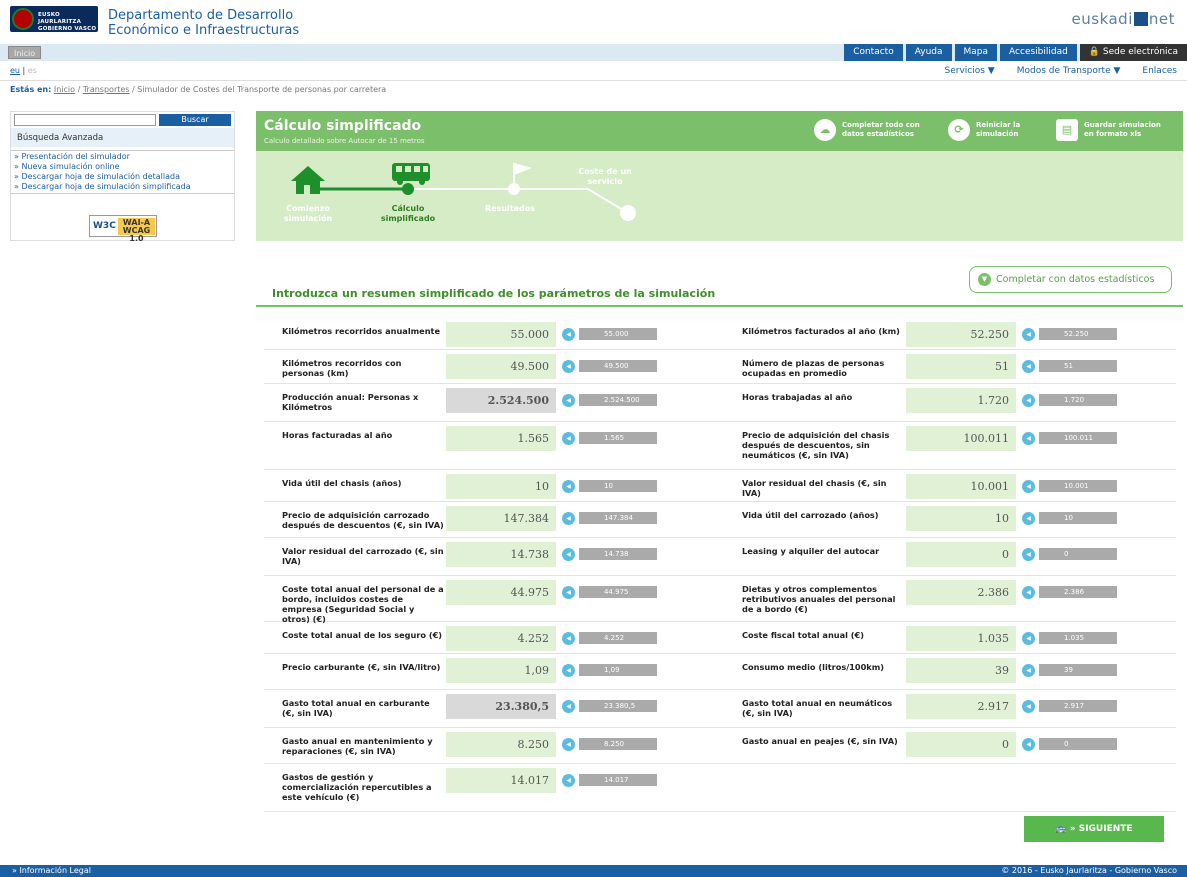  Describe the element at coordinates (618, 554) in the screenshot. I see `slider-track: 14.738` at that location.